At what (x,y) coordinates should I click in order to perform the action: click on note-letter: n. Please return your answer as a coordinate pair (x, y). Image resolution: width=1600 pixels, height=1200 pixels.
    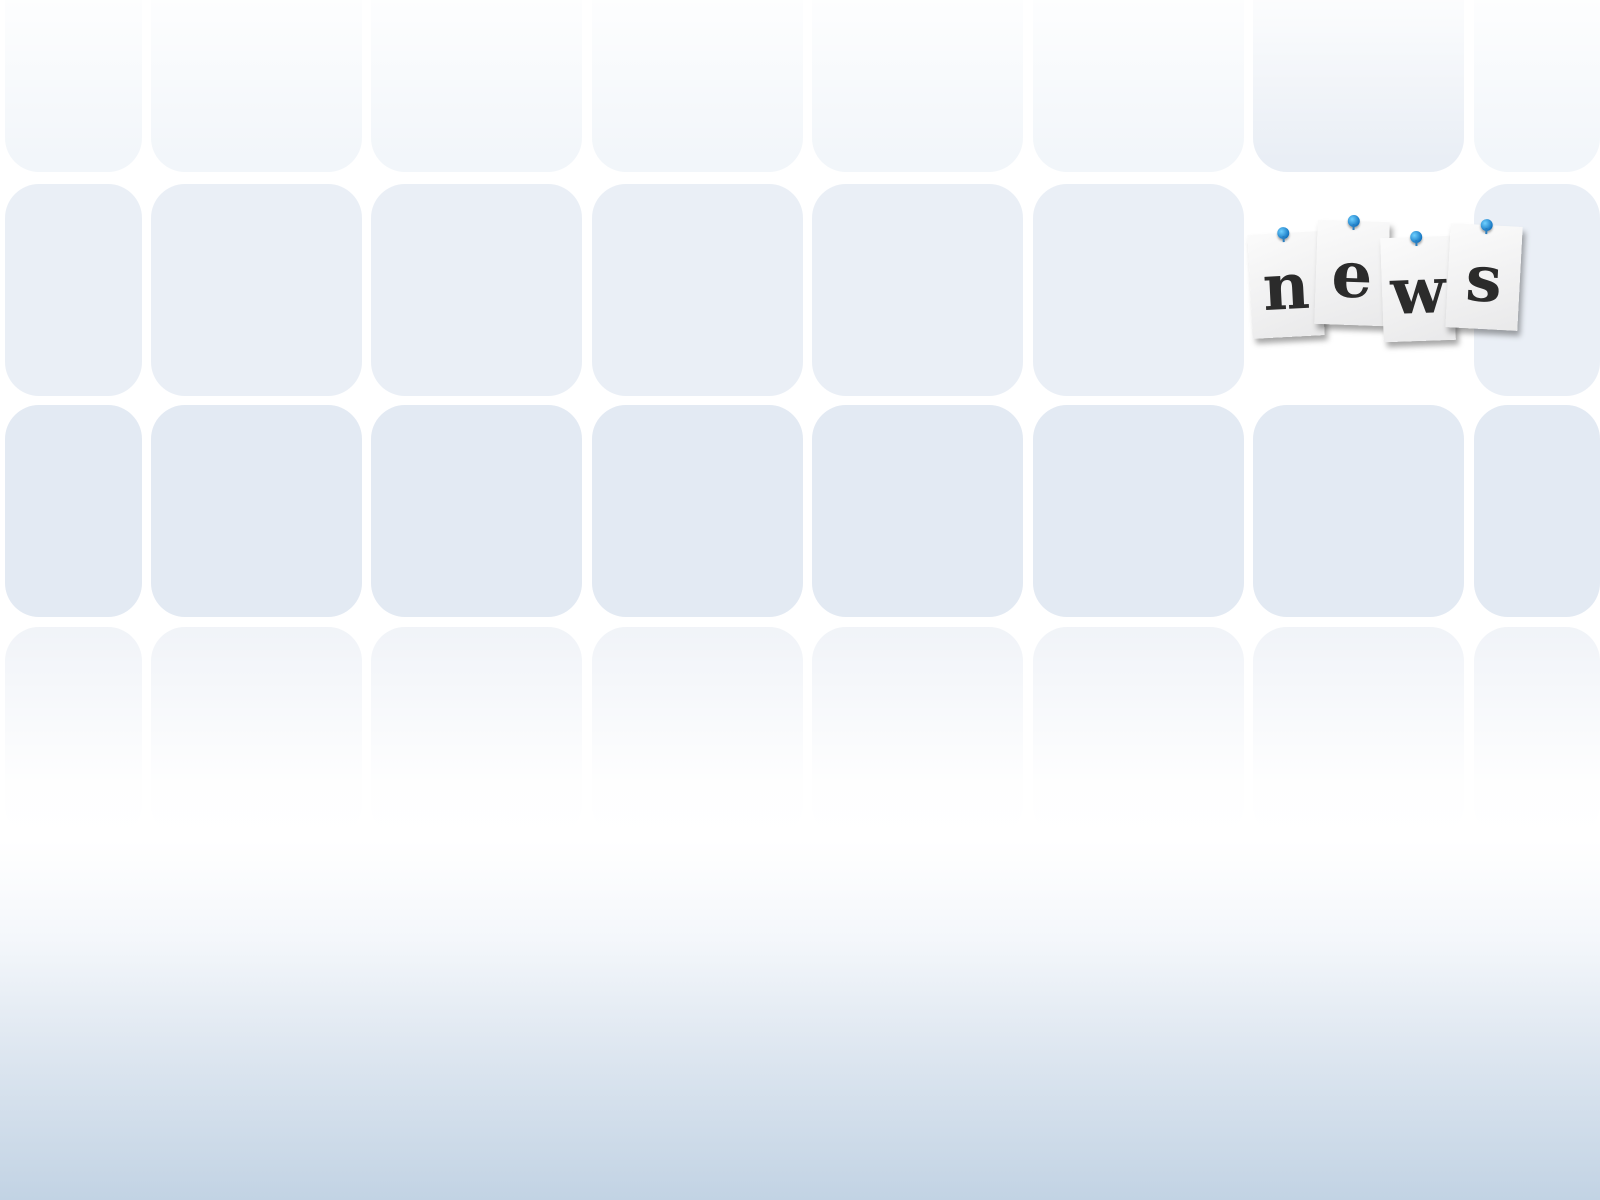
    Looking at the image, I should click on (1286, 287).